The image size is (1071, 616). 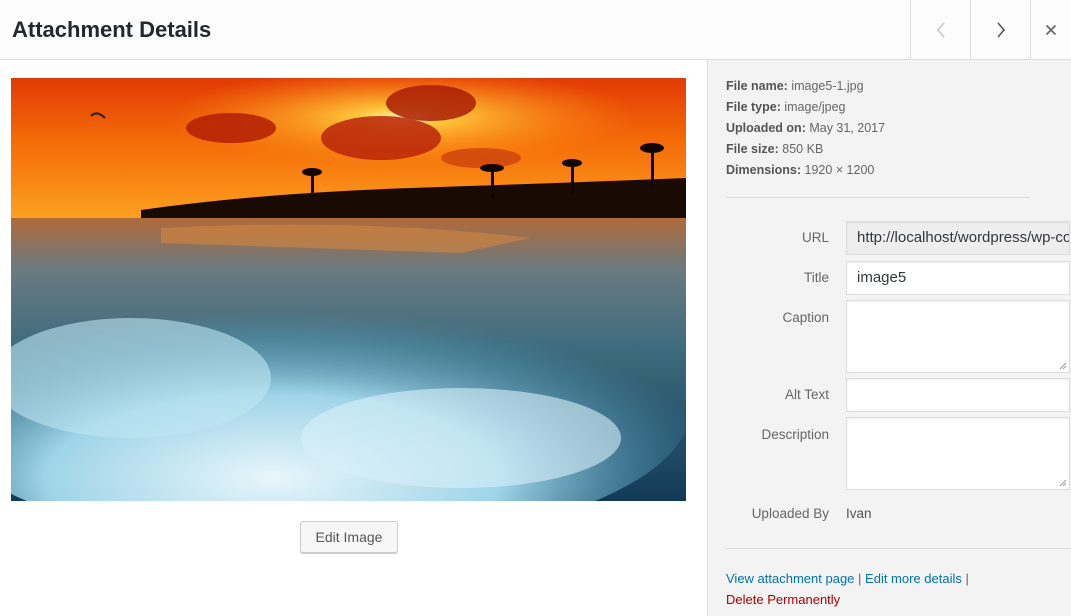 I want to click on file-size-row: File size: 850 KB, so click(x=805, y=149).